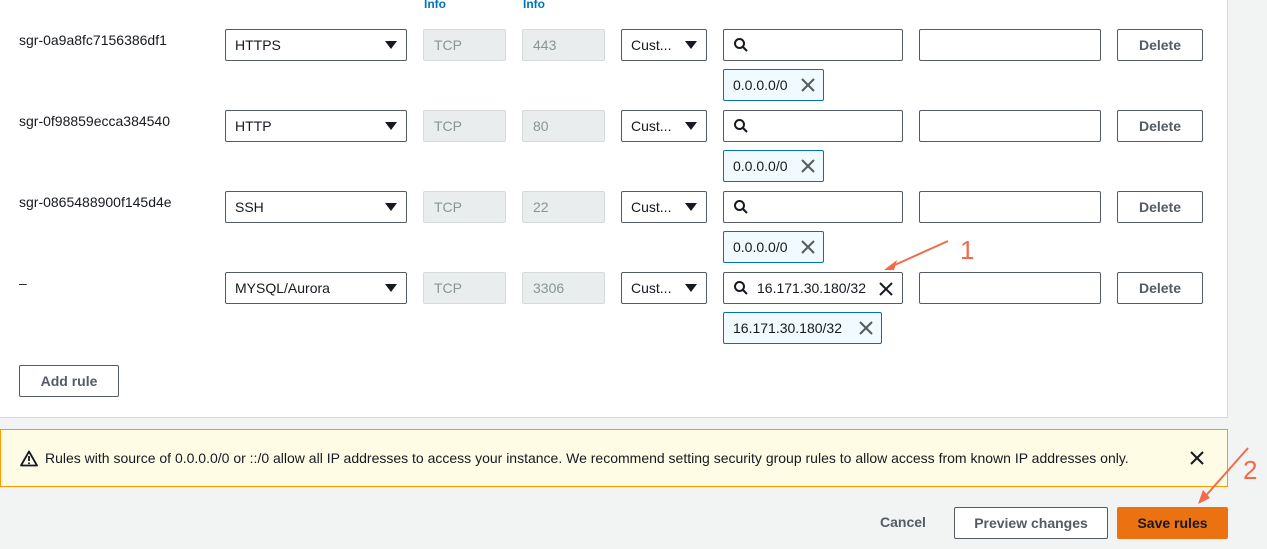 This screenshot has width=1267, height=549. Describe the element at coordinates (541, 207) in the screenshot. I see `port-value: 22` at that location.